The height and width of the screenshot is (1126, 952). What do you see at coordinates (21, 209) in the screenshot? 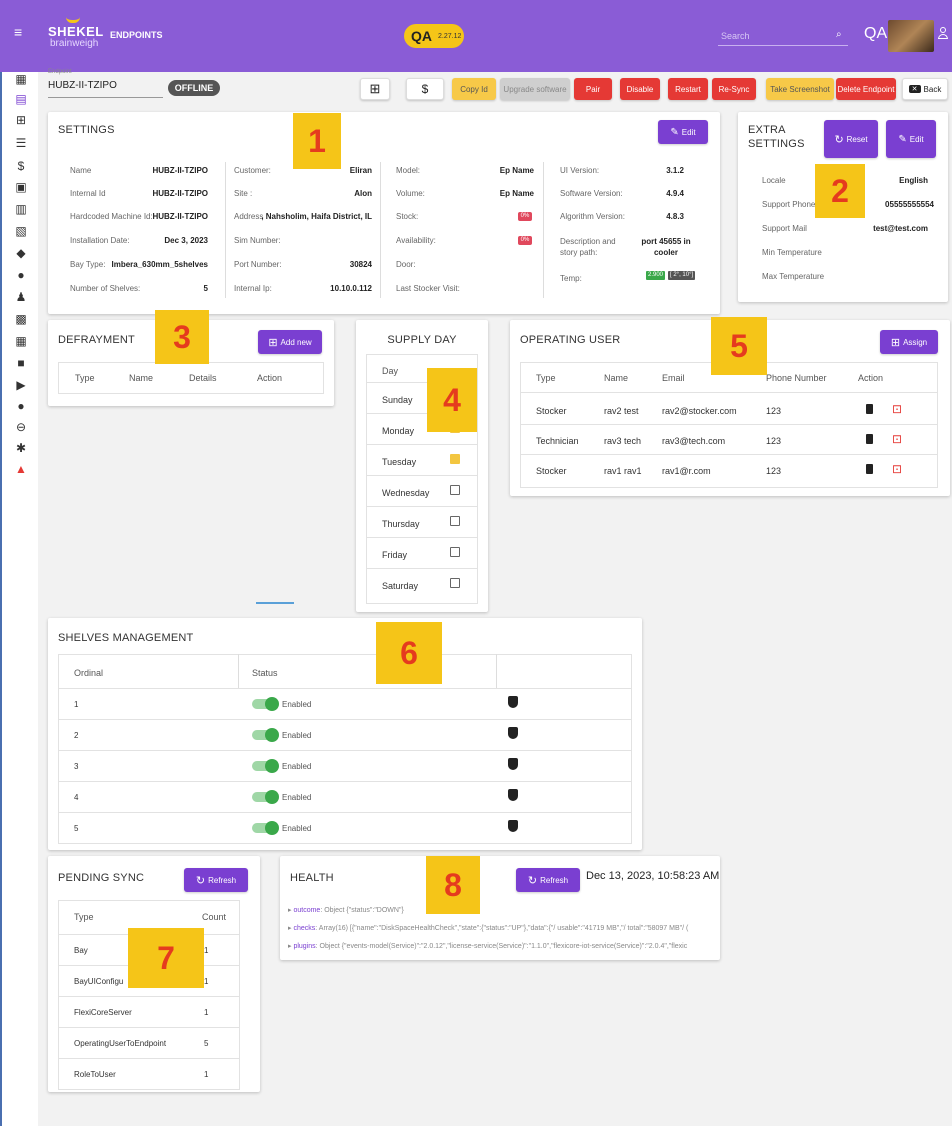
I see `bar-chart-icon: ▥` at bounding box center [21, 209].